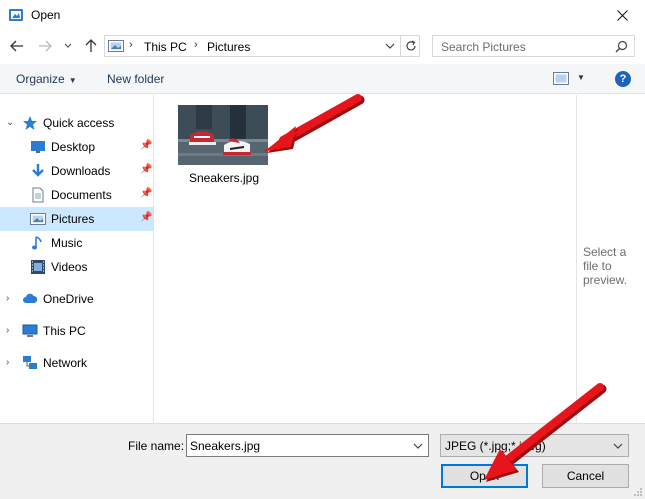  I want to click on arrow-left-icon, so click(16, 46).